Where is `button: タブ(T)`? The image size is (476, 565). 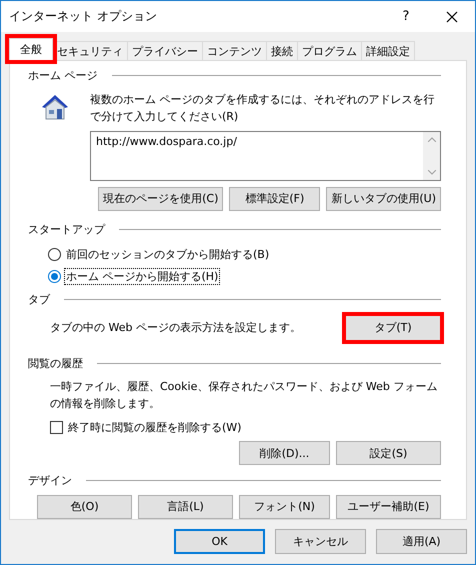
button: タブ(T) is located at coordinates (393, 327).